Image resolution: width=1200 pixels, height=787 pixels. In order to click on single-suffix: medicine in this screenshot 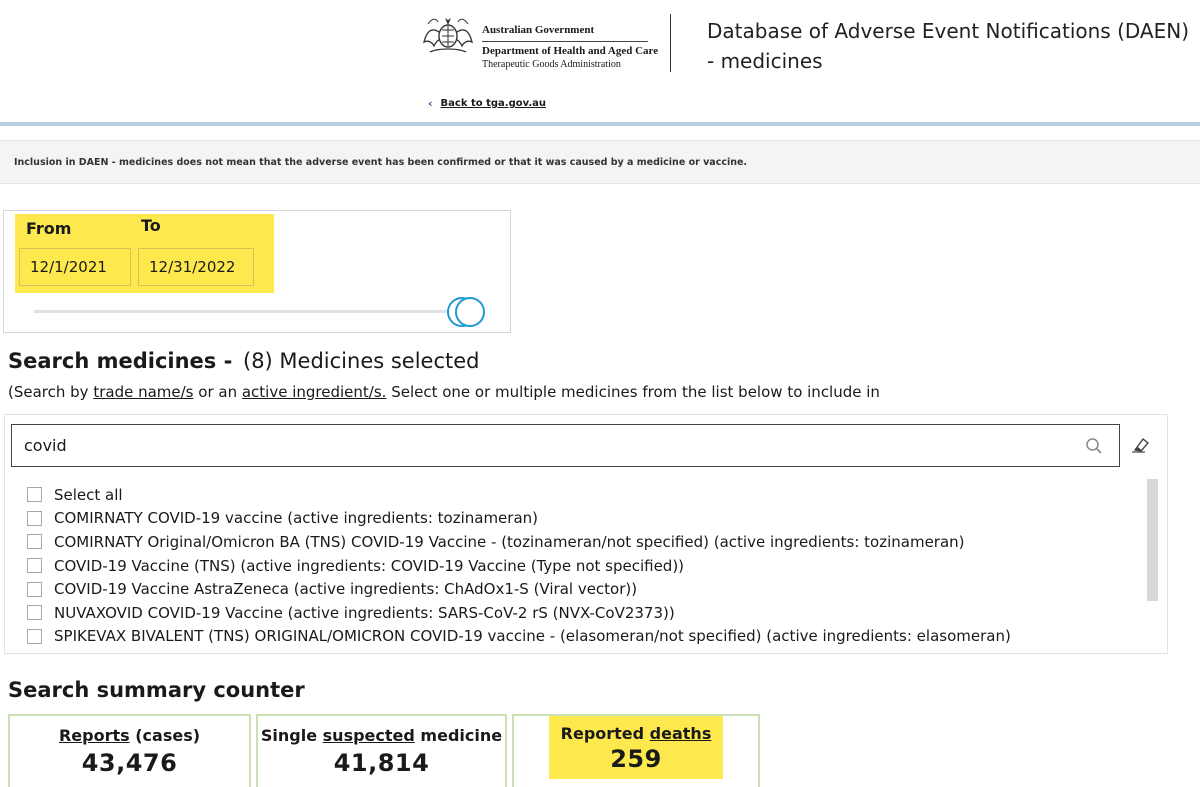, I will do `click(458, 735)`.